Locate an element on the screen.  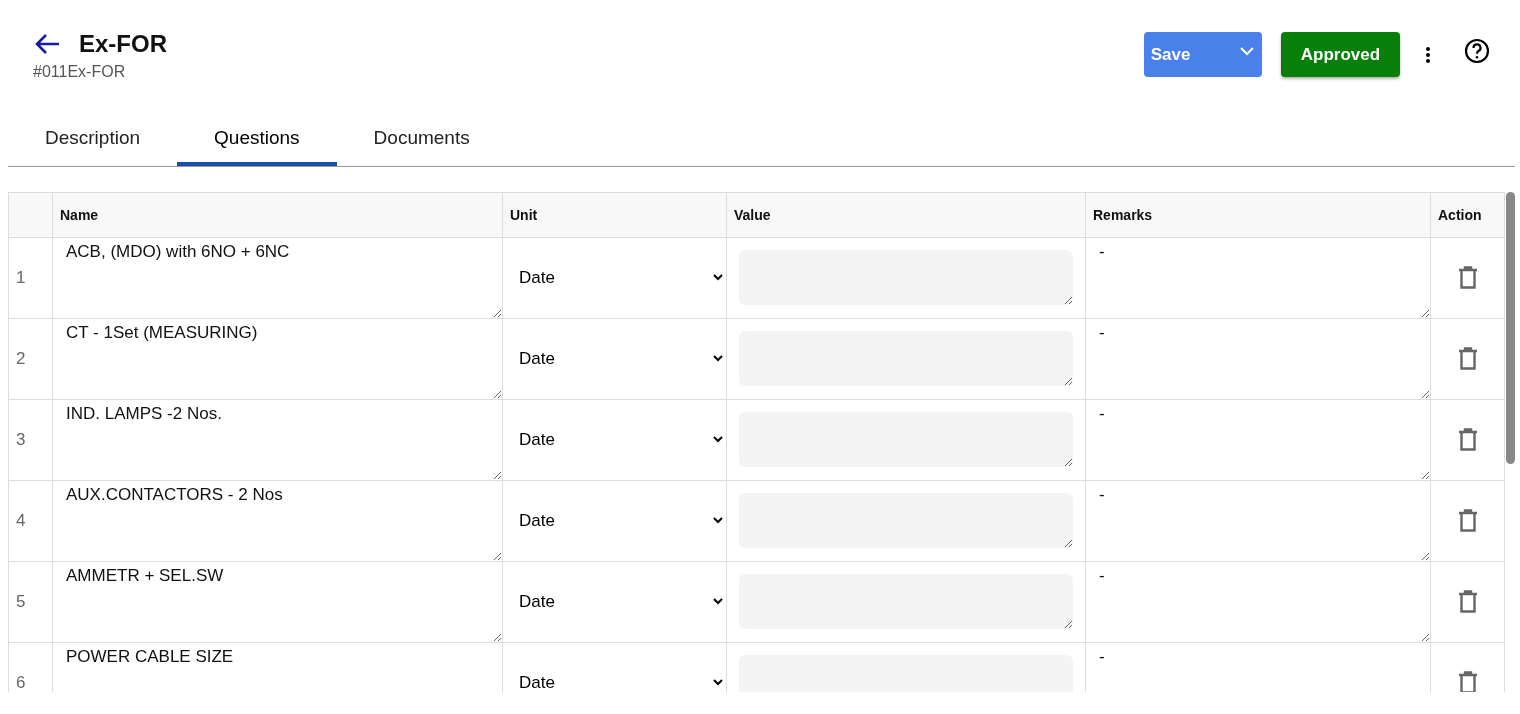
page-title: Ex-FOR is located at coordinates (123, 44).